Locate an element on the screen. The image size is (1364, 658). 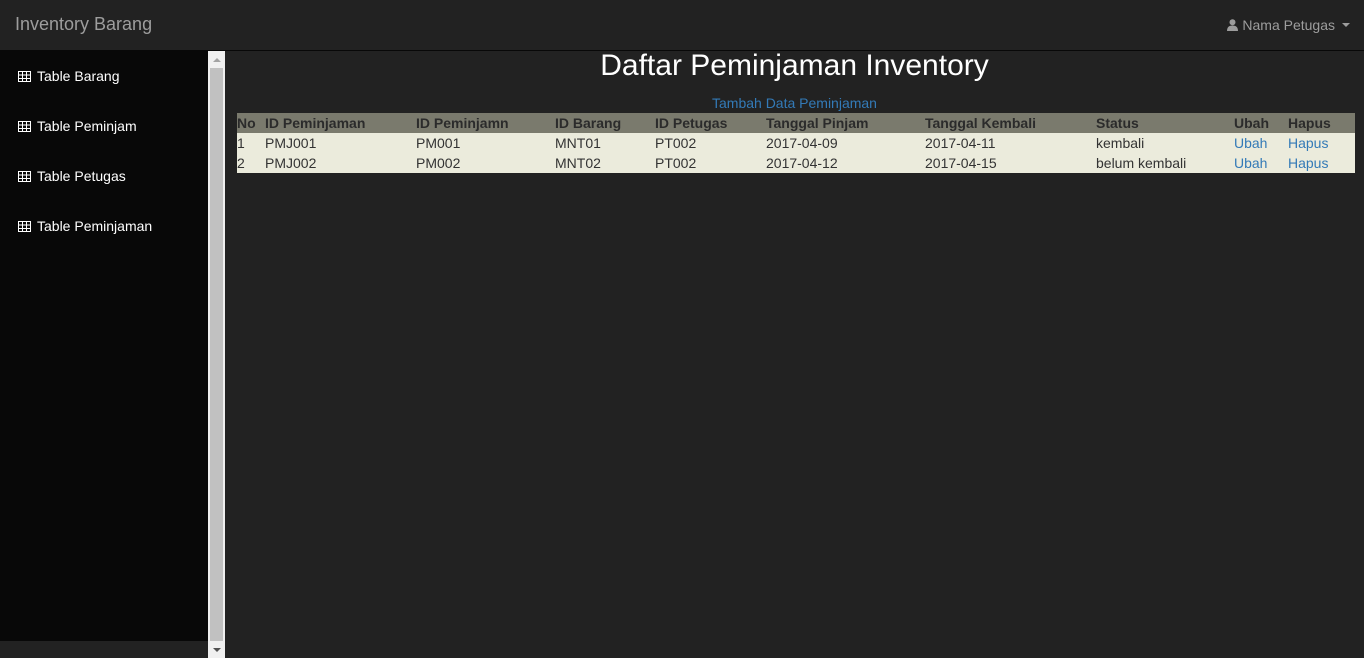
column-header: No is located at coordinates (251, 123).